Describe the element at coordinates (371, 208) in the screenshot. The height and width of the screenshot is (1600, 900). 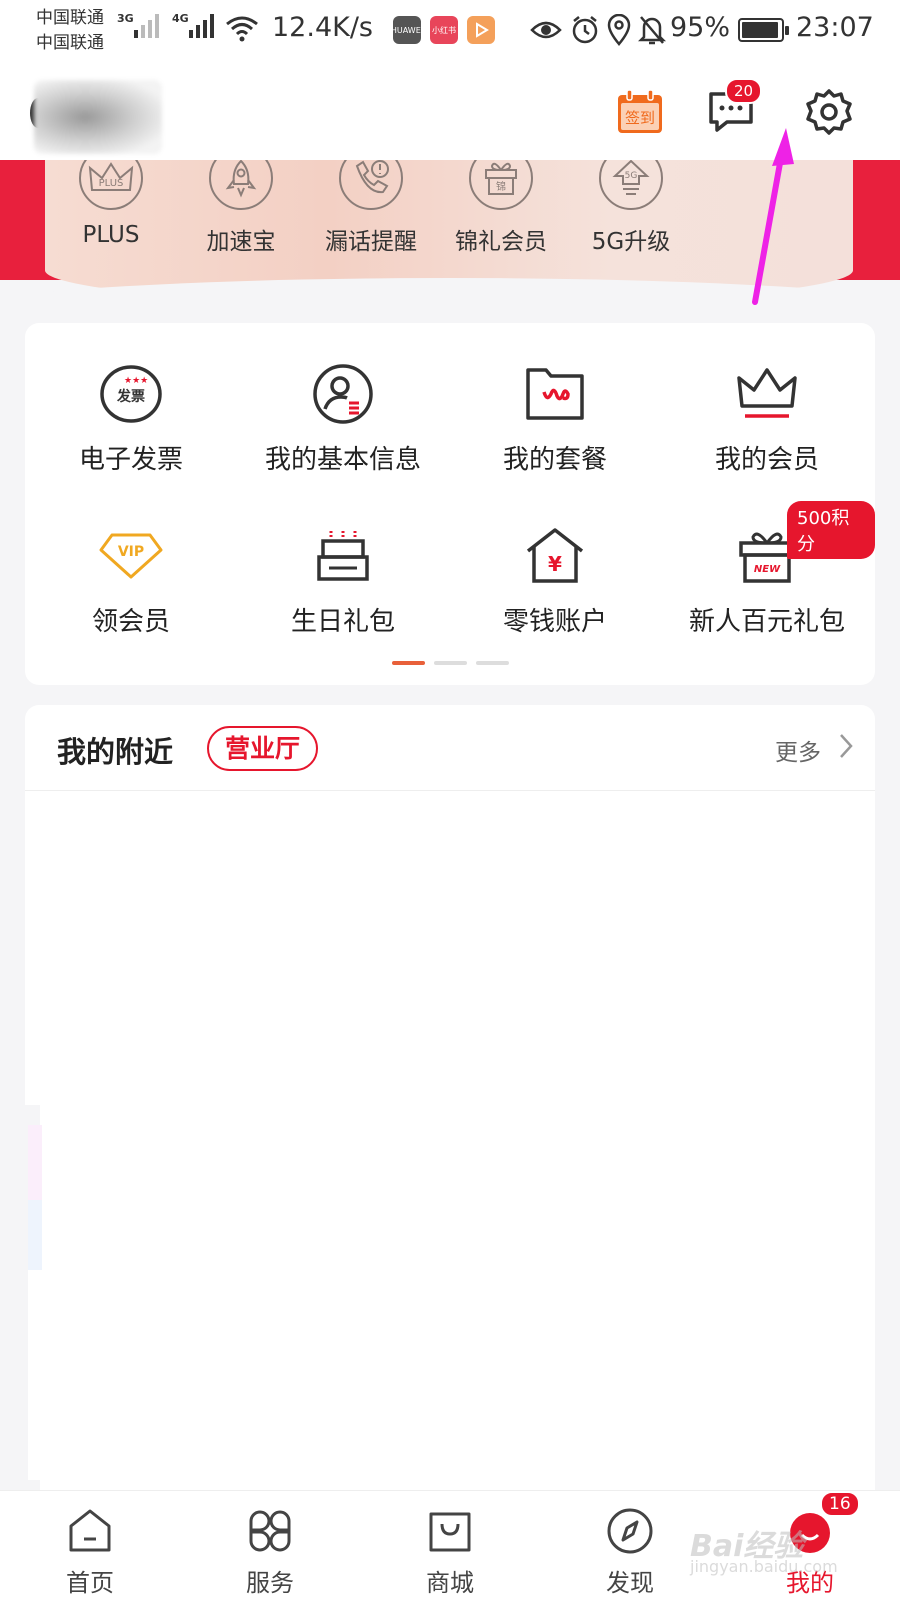
I see `banner-item-missed-call: 漏话提醒` at that location.